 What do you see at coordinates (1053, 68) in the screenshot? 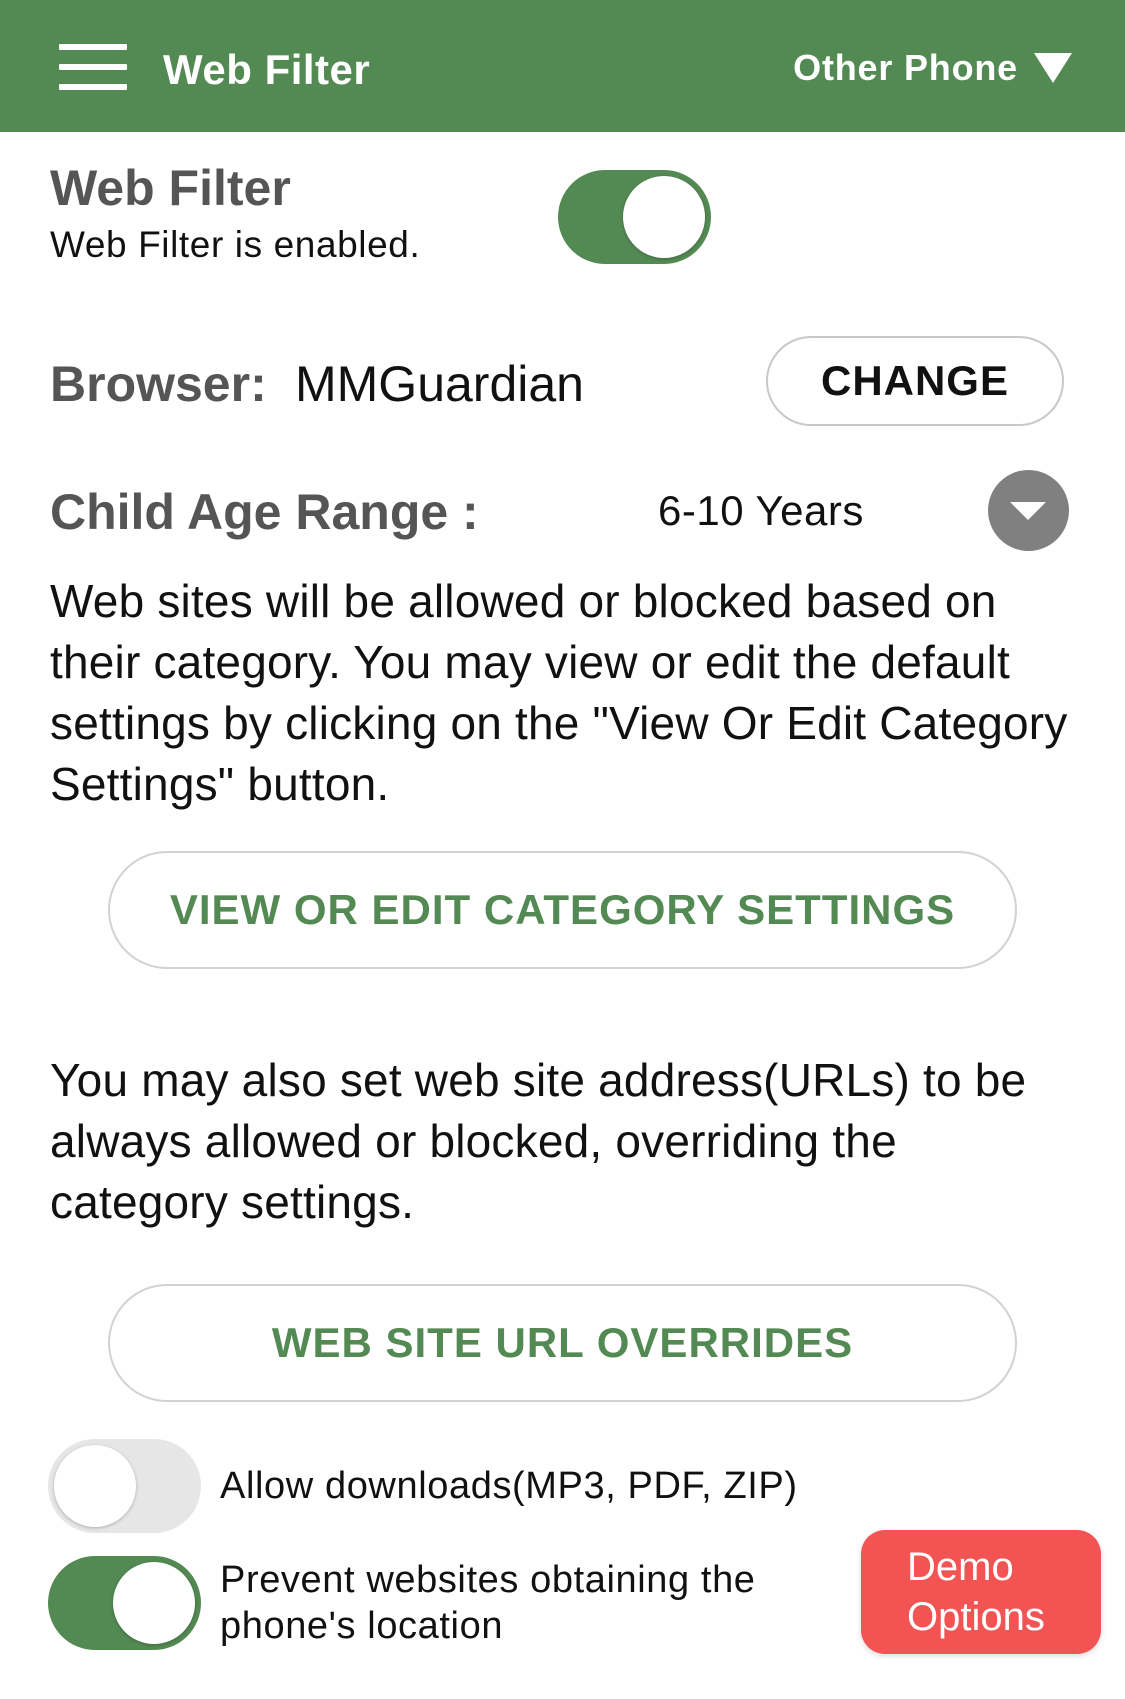
I see `triangle-down-icon` at bounding box center [1053, 68].